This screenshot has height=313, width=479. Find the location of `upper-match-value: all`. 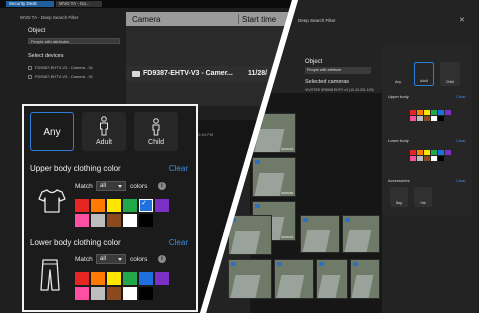

upper-match-value: all is located at coordinates (103, 186).